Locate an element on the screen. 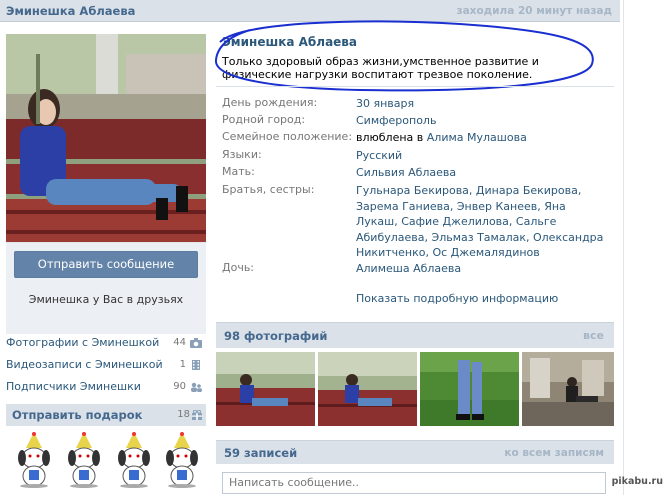 This screenshot has width=667, height=495. count-badge: 90 is located at coordinates (179, 386).